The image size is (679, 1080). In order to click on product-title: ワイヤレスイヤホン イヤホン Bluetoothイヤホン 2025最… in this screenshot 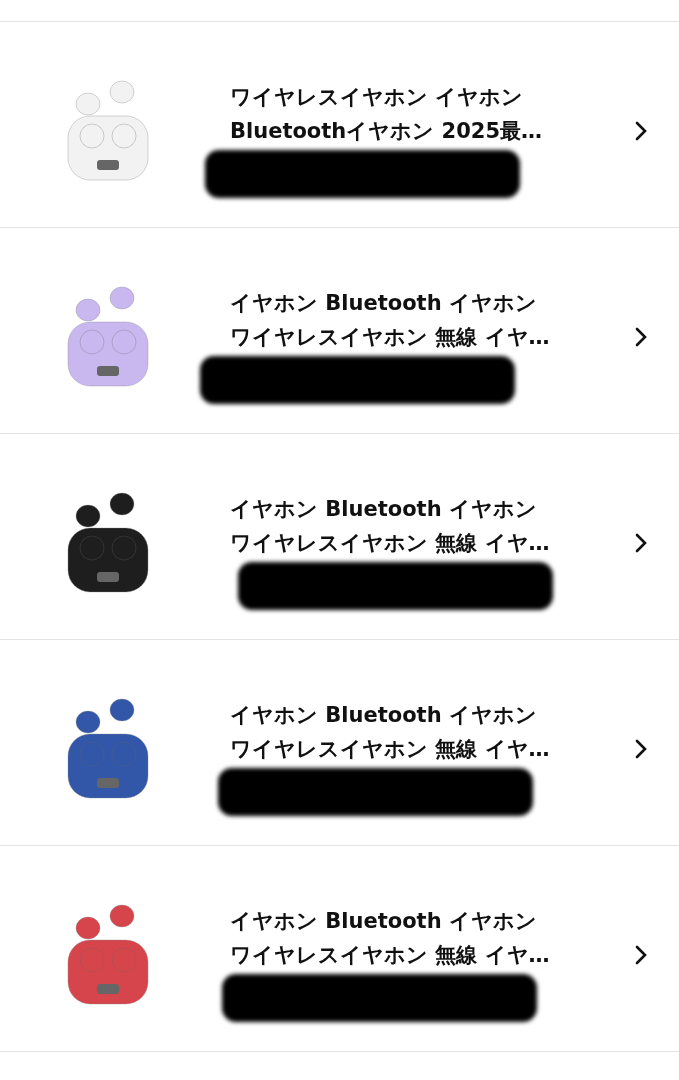, I will do `click(387, 114)`.